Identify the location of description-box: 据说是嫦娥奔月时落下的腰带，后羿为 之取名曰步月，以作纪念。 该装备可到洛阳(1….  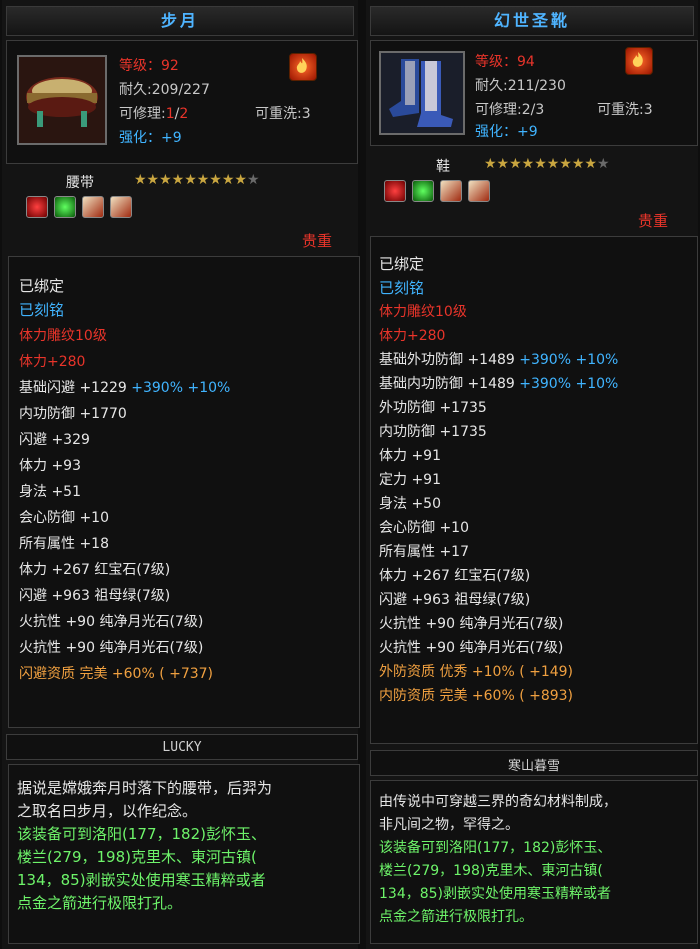
(184, 854).